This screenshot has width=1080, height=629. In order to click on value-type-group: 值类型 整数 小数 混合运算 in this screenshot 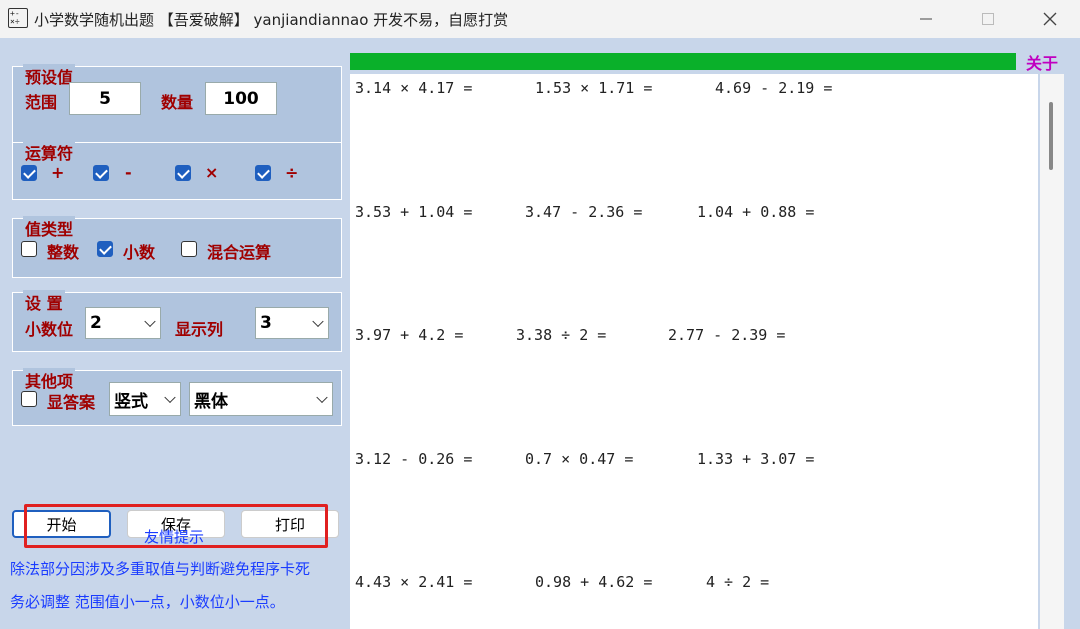, I will do `click(177, 247)`.